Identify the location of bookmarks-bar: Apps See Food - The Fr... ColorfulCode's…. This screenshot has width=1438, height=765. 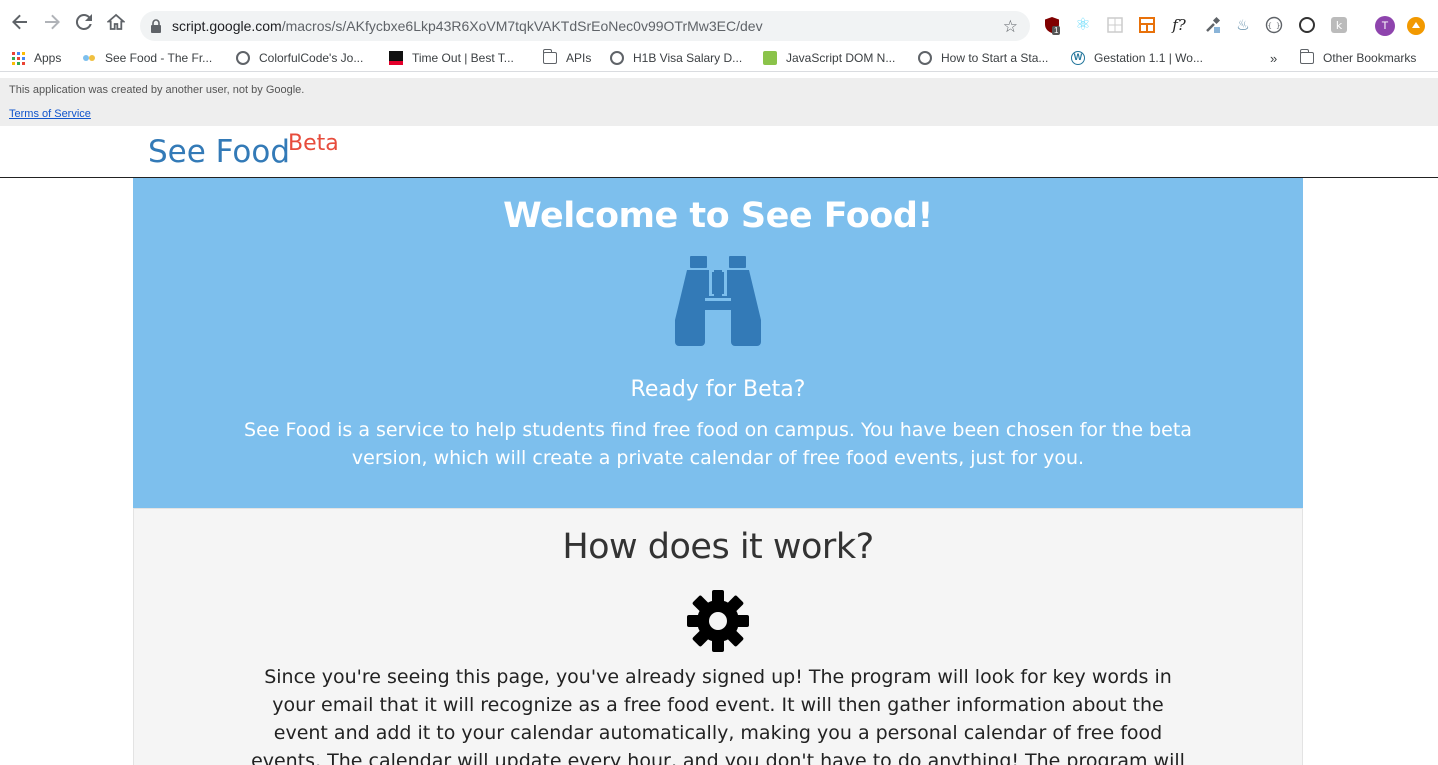
(719, 58).